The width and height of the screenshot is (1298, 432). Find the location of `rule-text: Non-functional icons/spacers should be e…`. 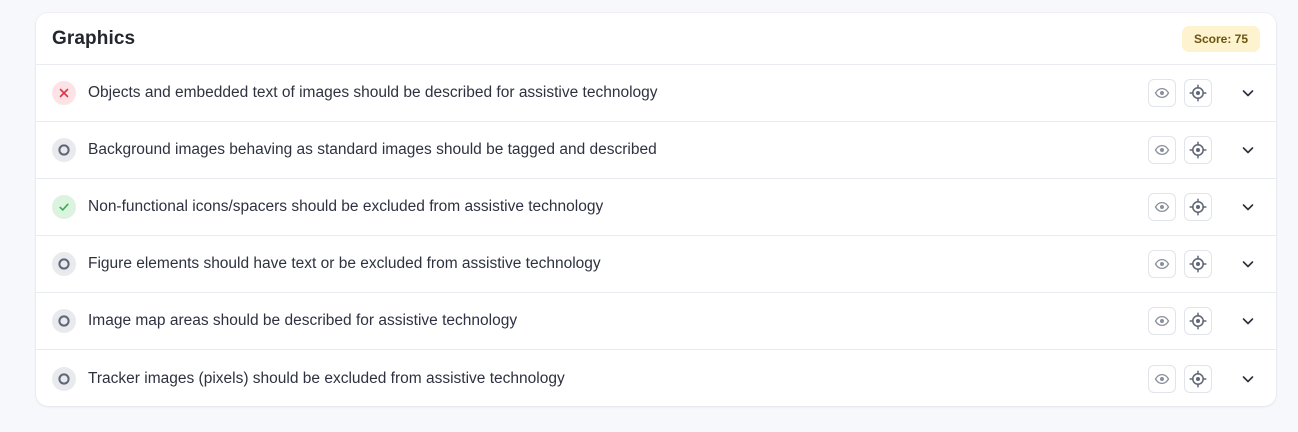

rule-text: Non-functional icons/spacers should be e… is located at coordinates (346, 206).